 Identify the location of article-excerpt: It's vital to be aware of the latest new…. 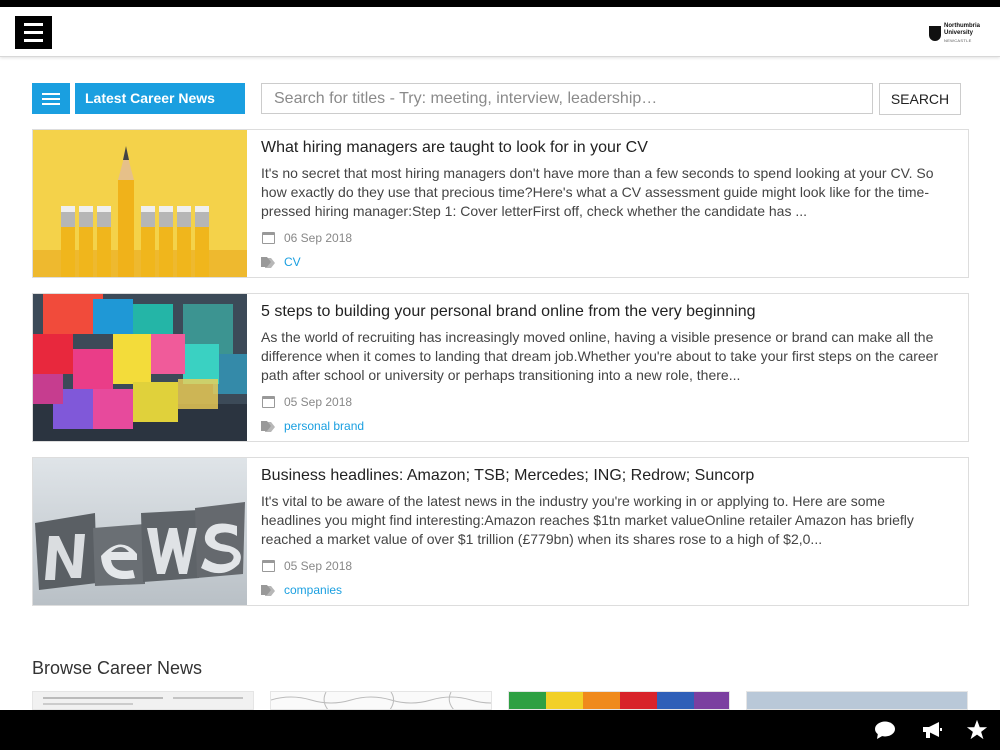
(587, 520).